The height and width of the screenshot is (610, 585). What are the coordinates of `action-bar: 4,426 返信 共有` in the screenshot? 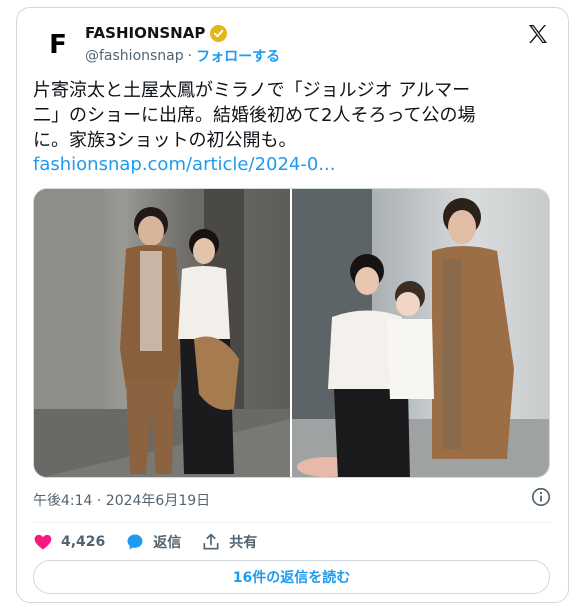 It's located at (145, 542).